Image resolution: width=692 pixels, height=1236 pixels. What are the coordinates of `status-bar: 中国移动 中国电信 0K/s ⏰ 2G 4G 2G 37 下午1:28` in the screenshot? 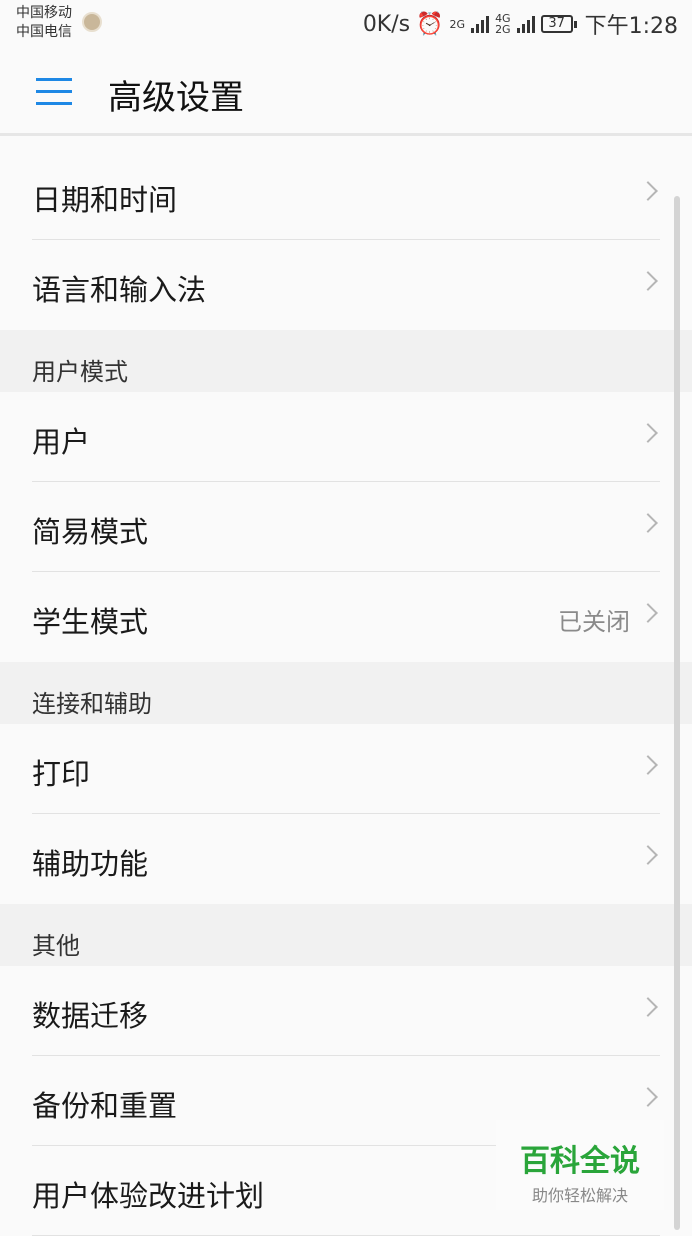 It's located at (346, 24).